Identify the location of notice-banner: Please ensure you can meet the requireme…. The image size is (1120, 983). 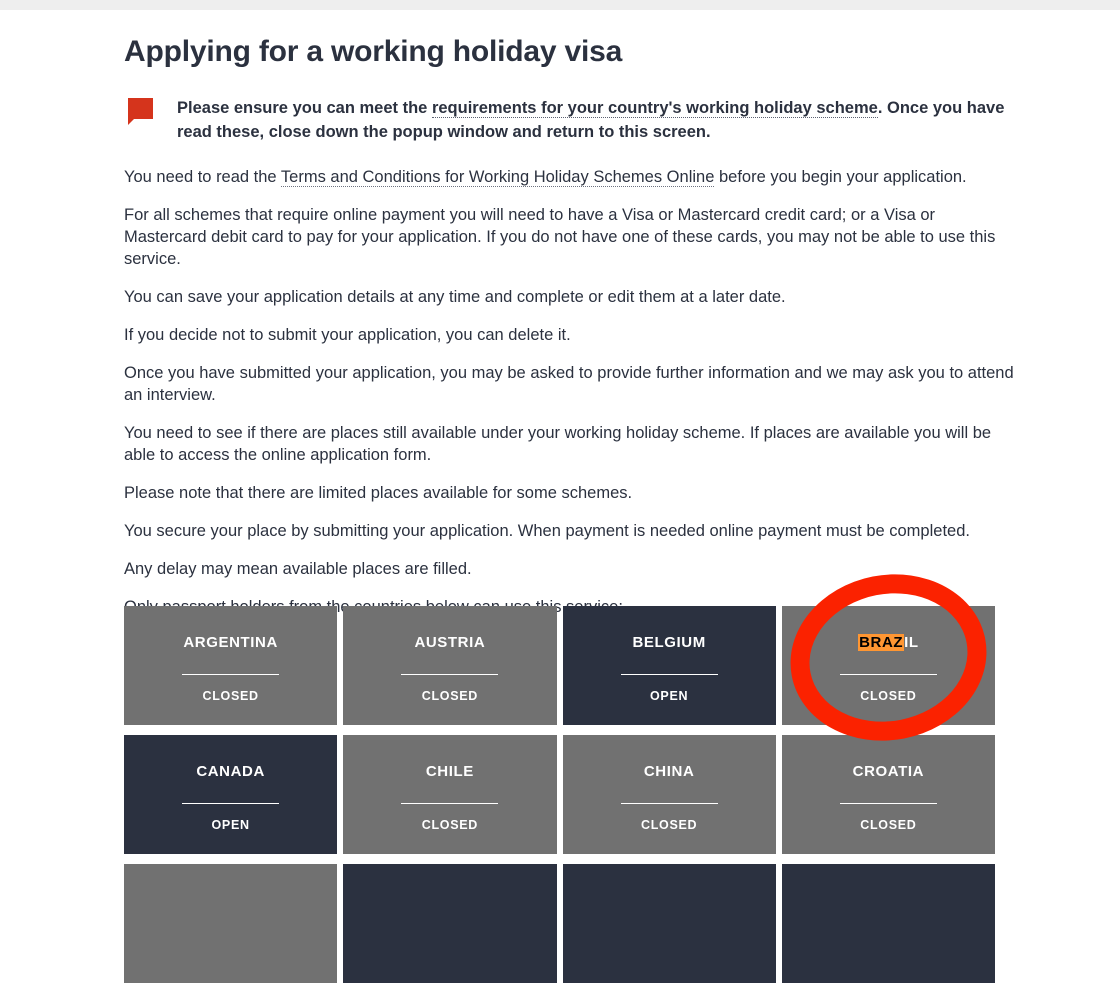
(574, 120).